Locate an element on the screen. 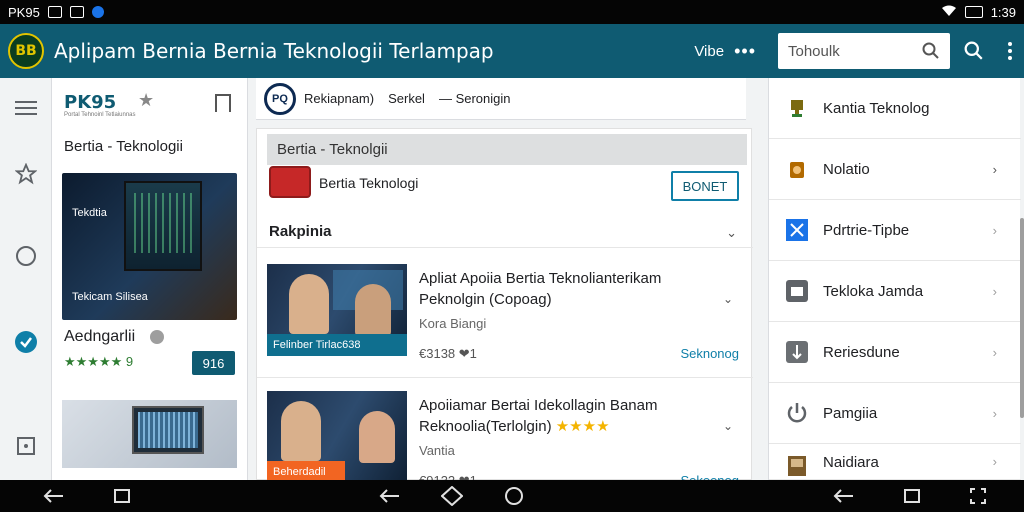 This screenshot has width=1024, height=512. wifi-icon is located at coordinates (949, 12).